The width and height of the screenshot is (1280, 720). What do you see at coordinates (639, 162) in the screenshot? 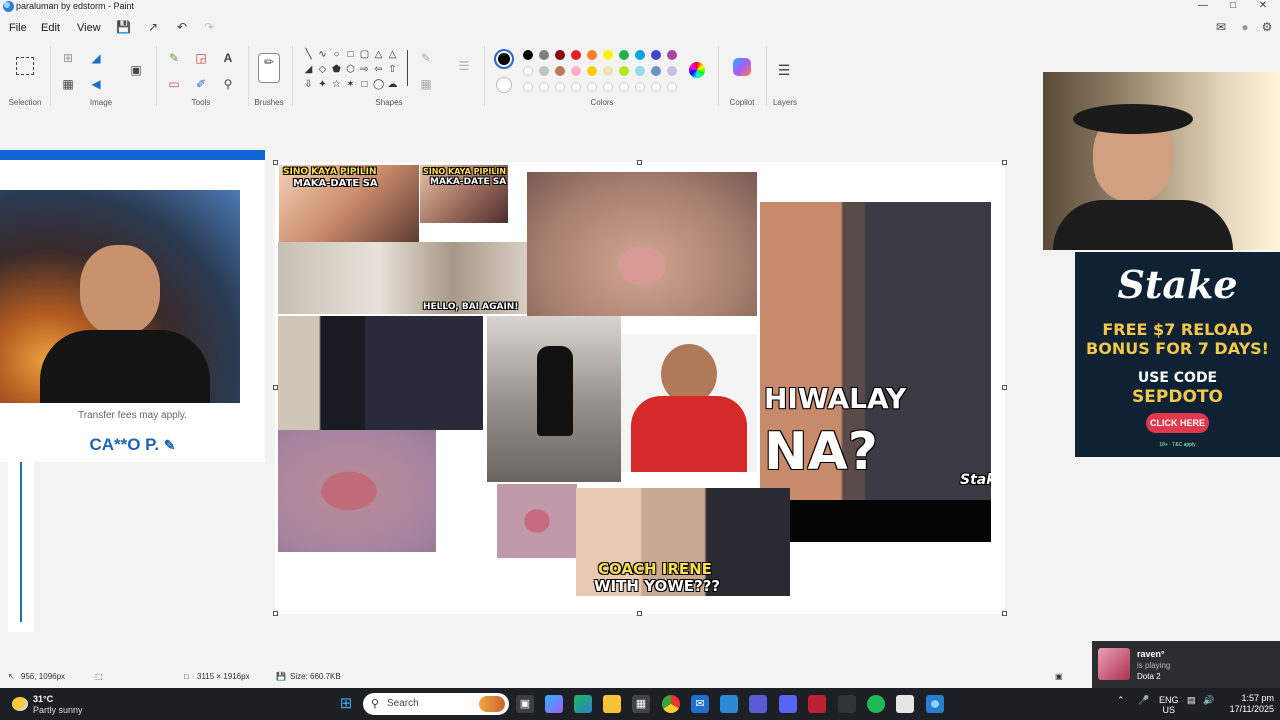
I see `resize-handle-top` at bounding box center [639, 162].